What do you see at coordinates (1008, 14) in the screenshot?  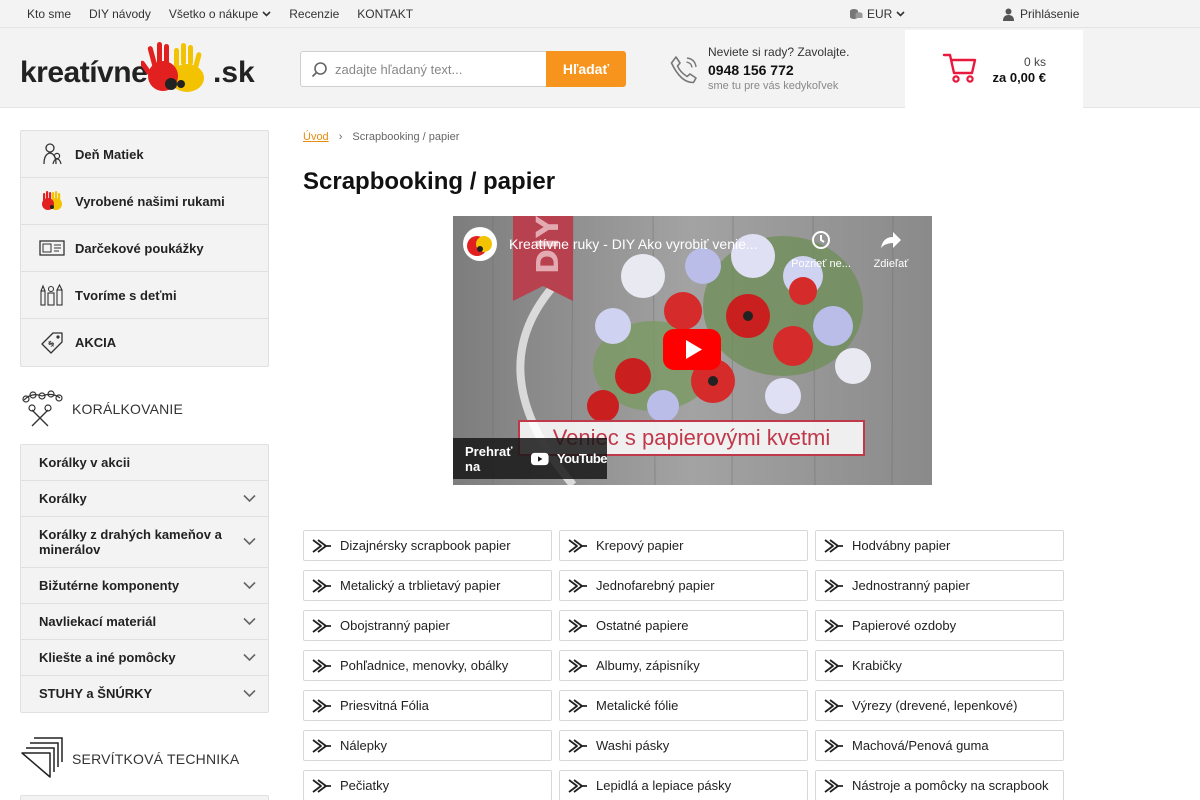 I see `user-icon` at bounding box center [1008, 14].